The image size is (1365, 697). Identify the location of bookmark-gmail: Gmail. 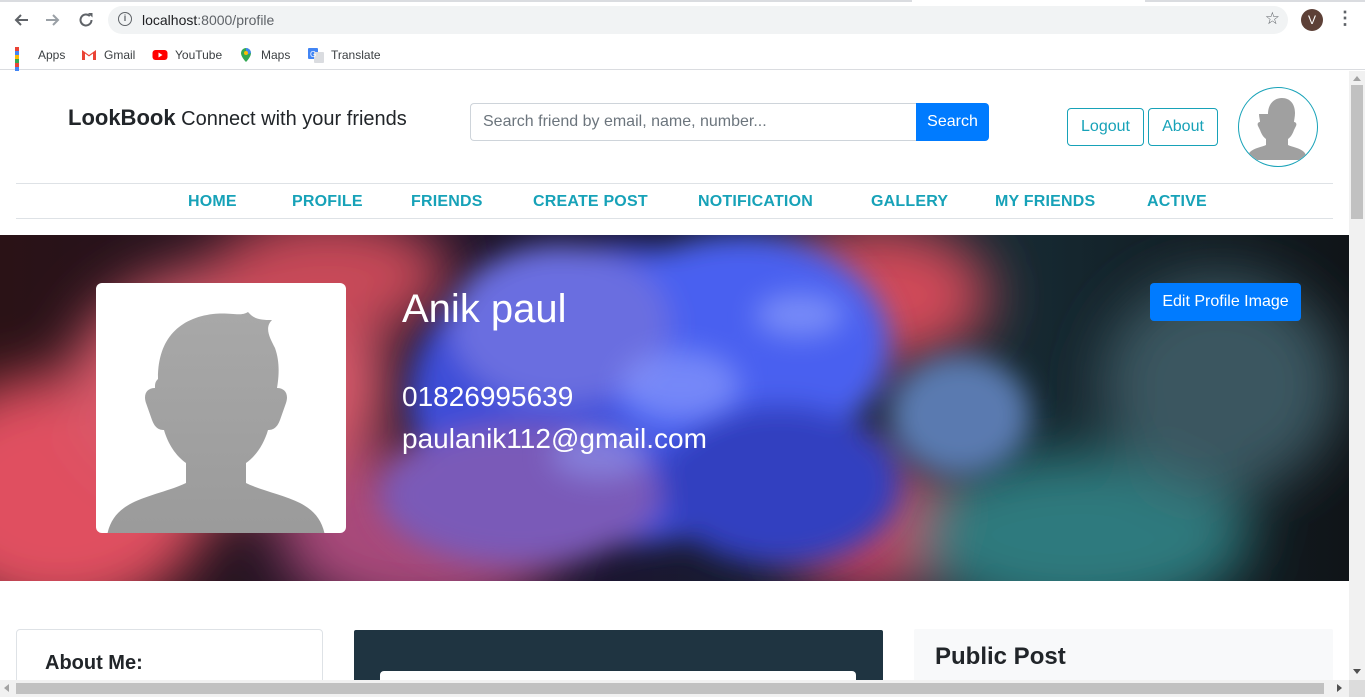
(108, 55).